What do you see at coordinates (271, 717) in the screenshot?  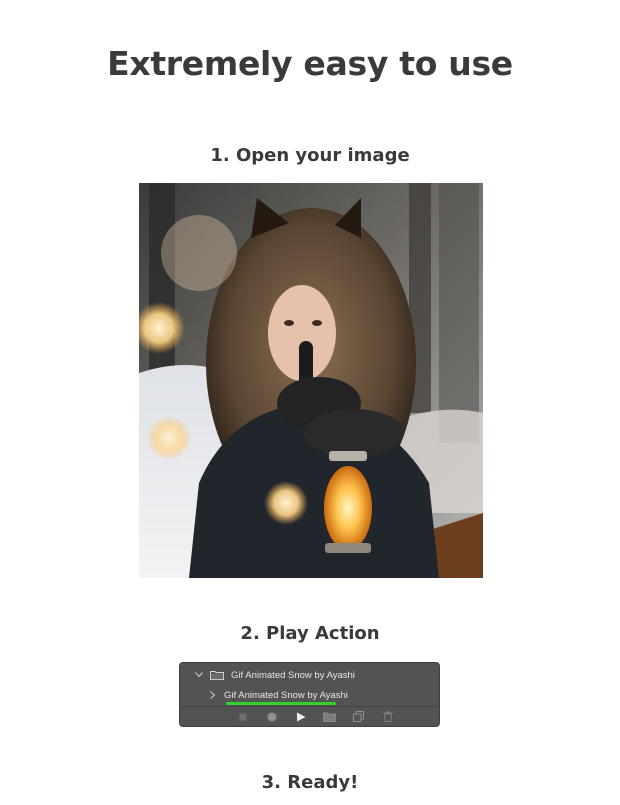 I see `record-icon` at bounding box center [271, 717].